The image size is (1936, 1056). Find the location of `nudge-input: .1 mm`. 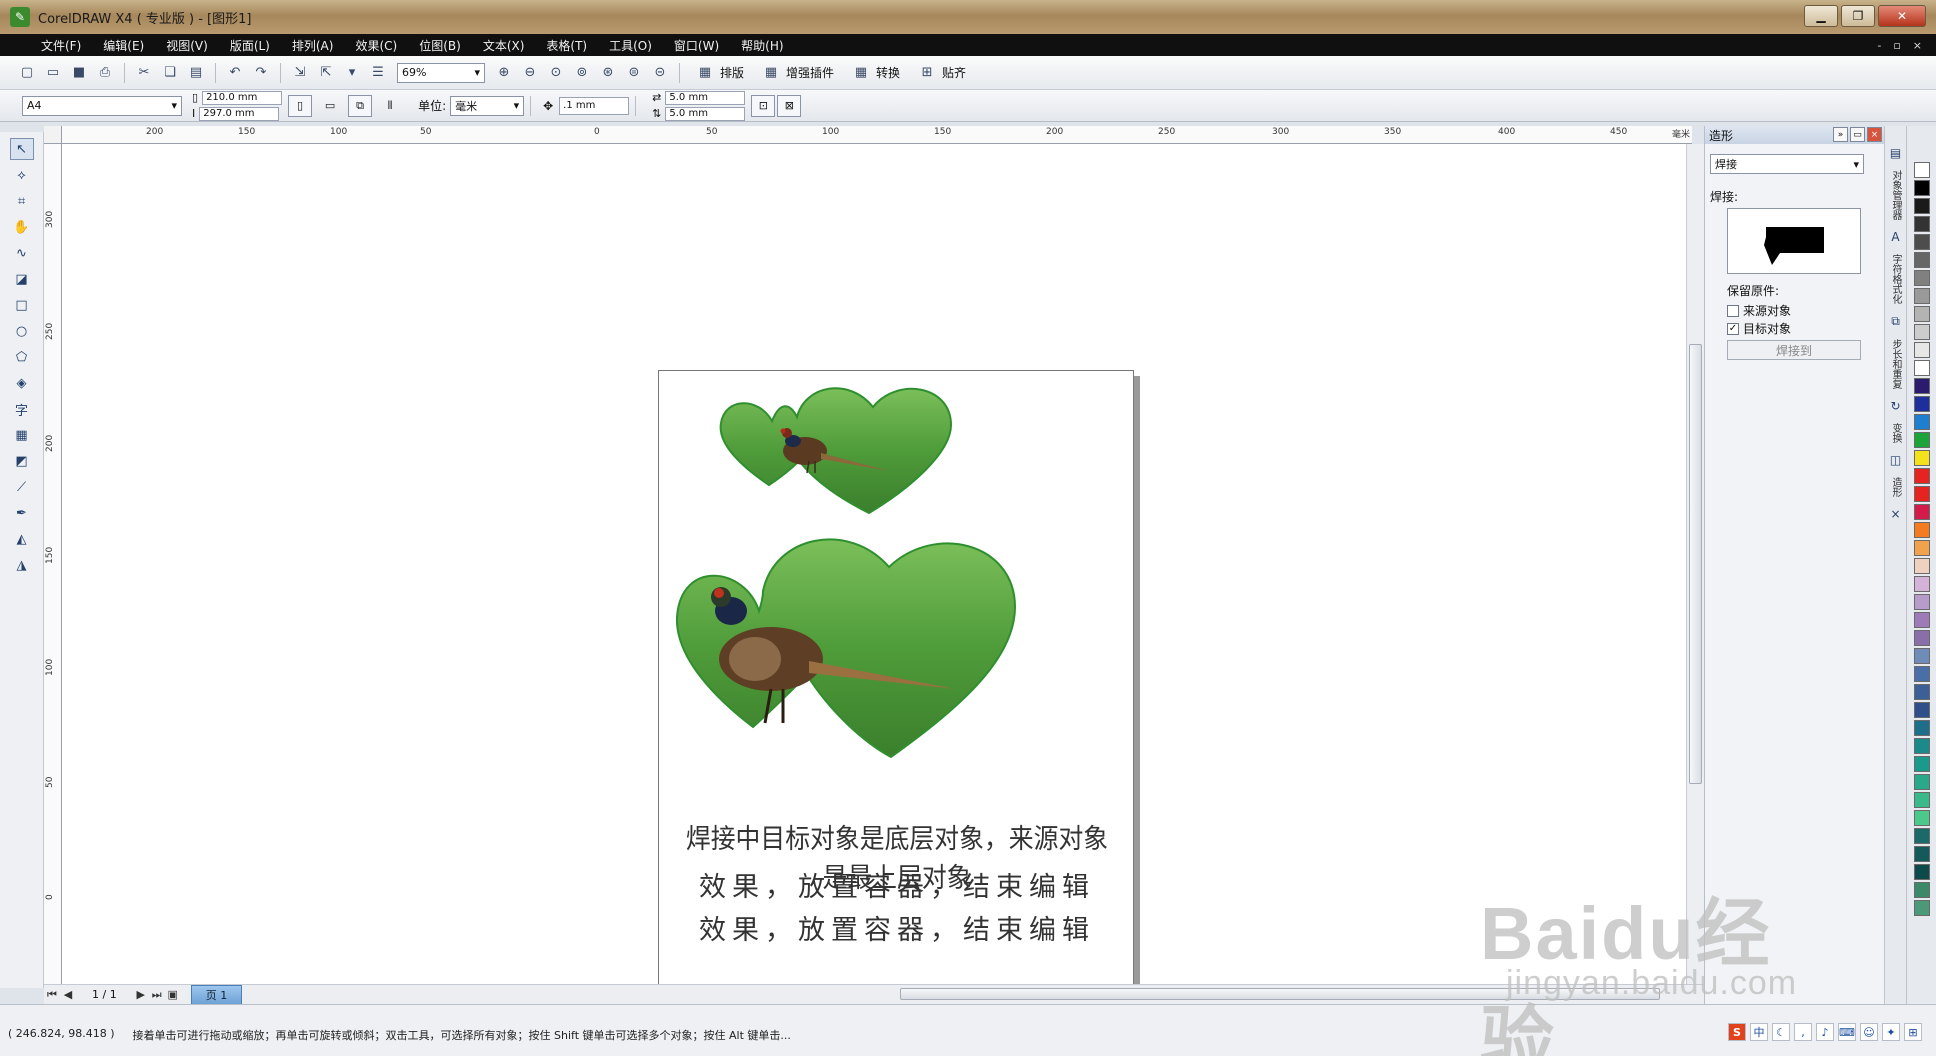

nudge-input: .1 mm is located at coordinates (594, 105).